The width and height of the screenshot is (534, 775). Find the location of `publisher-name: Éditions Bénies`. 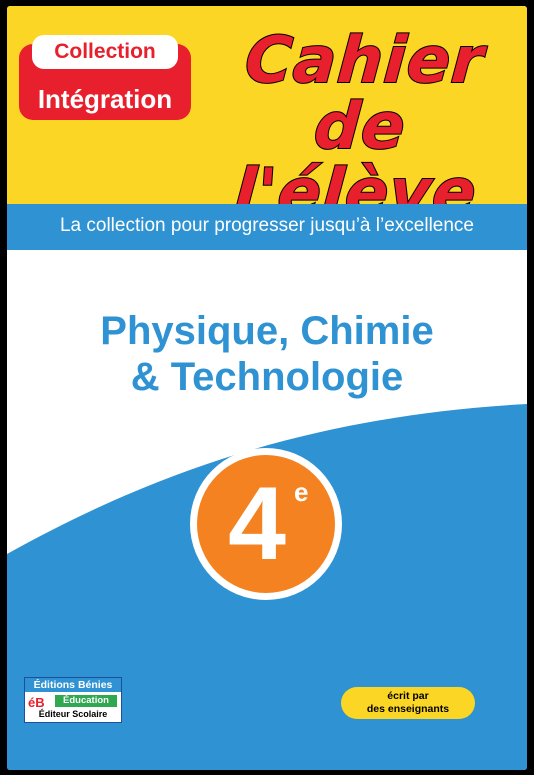

publisher-name: Éditions Bénies is located at coordinates (73, 685).